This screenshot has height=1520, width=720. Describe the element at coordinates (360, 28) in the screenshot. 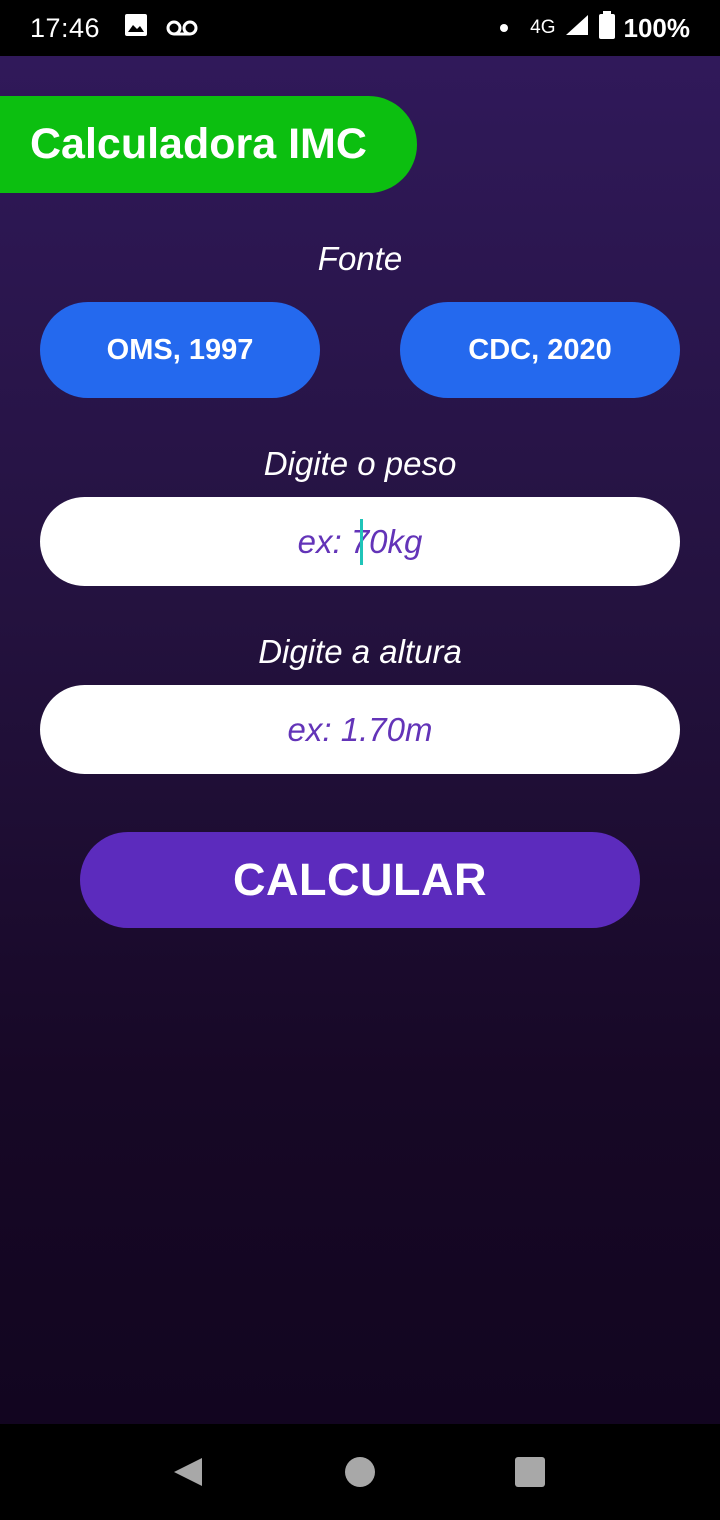

I see `status-bar: 17:46 4G 100%` at that location.